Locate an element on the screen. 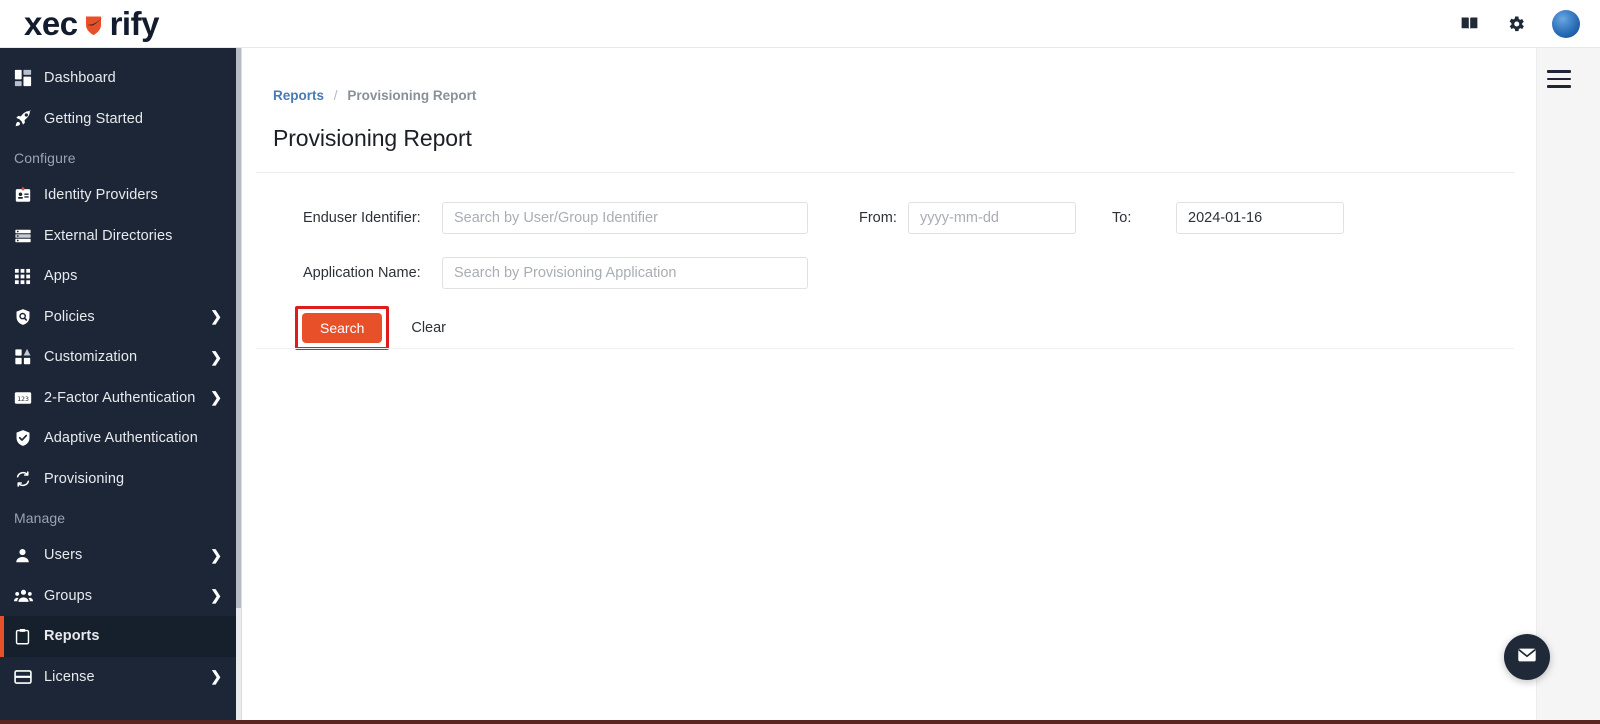 The width and height of the screenshot is (1600, 724). sidebar-item-users: Users ❯ is located at coordinates (118, 555).